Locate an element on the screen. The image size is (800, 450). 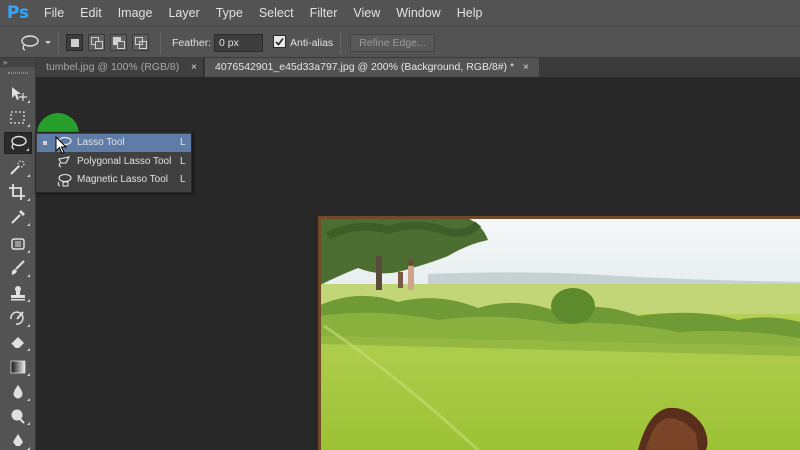
menu-edit: Edit is located at coordinates (91, 13).